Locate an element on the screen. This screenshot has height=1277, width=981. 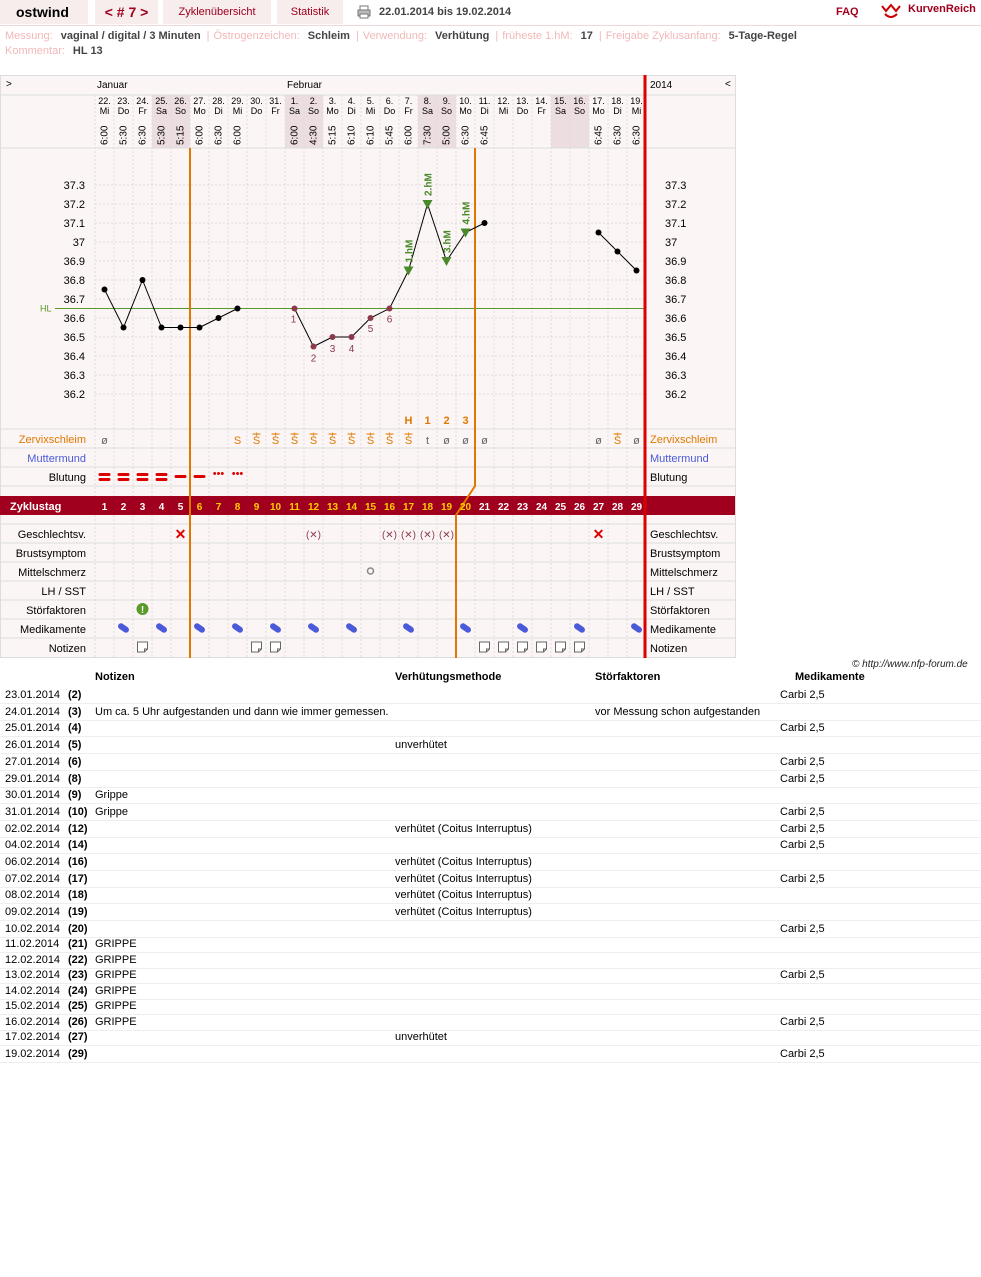
weekday-label: Mi is located at coordinates (504, 111).